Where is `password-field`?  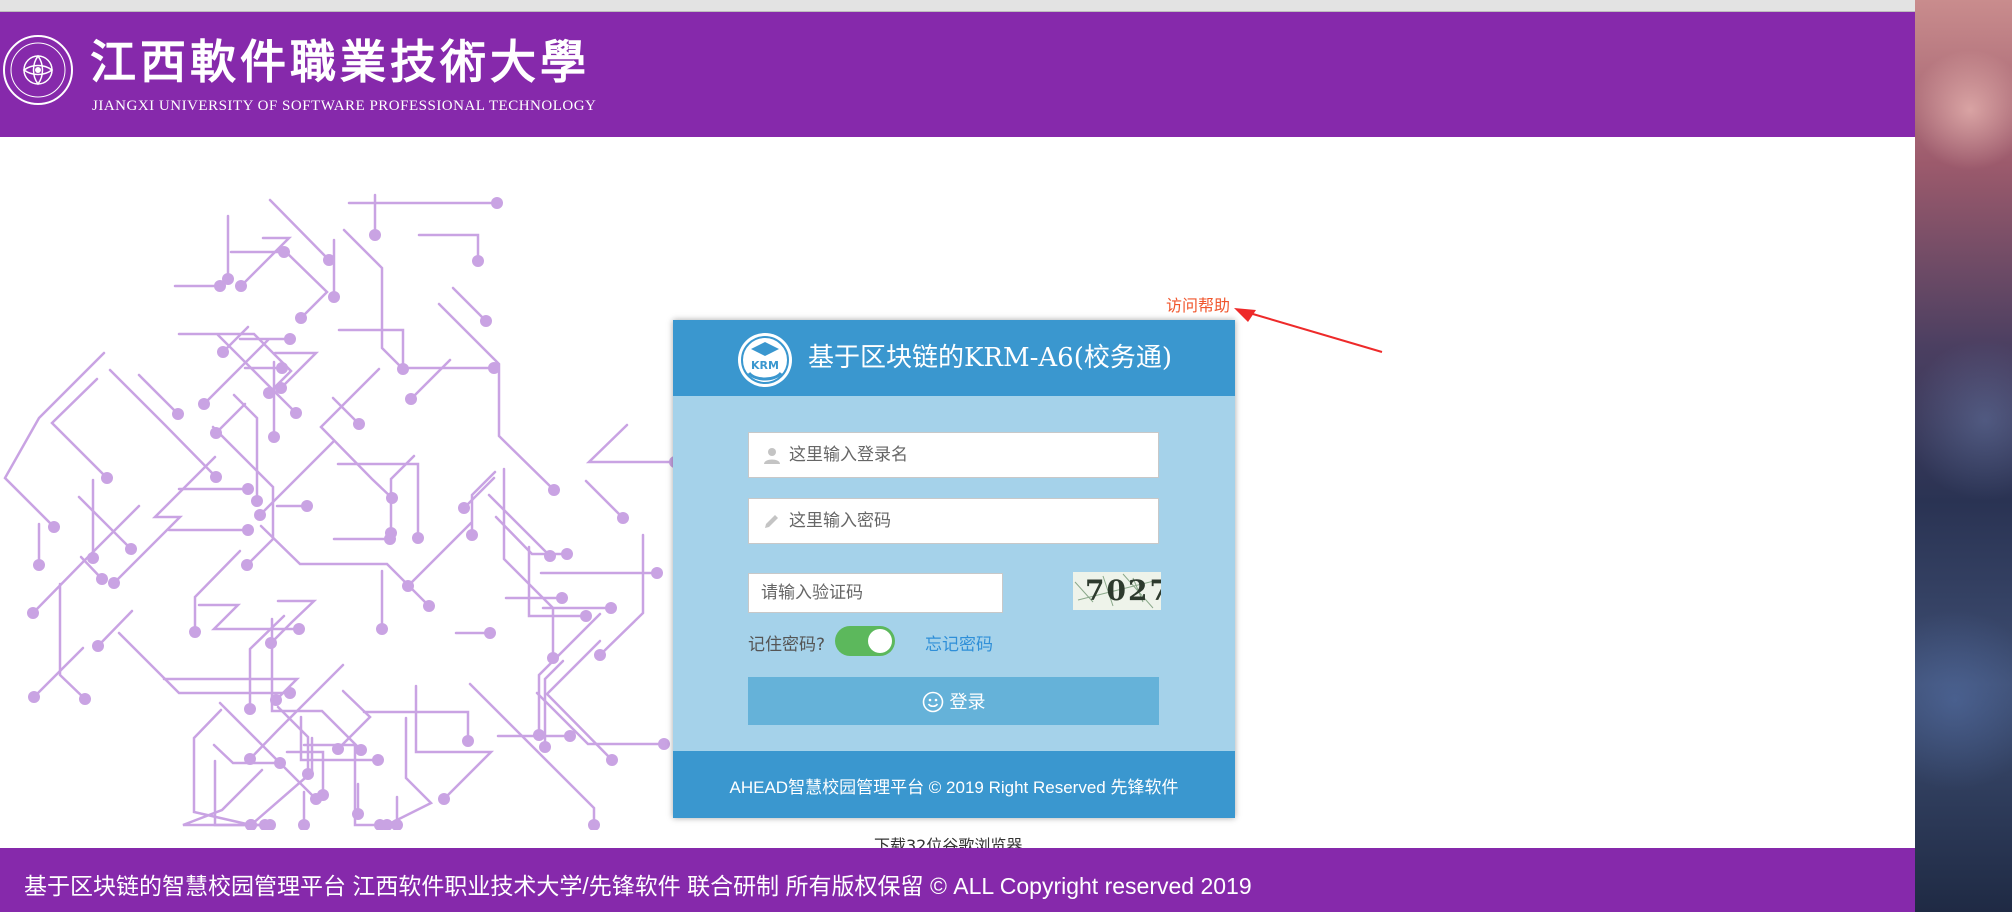 password-field is located at coordinates (953, 521).